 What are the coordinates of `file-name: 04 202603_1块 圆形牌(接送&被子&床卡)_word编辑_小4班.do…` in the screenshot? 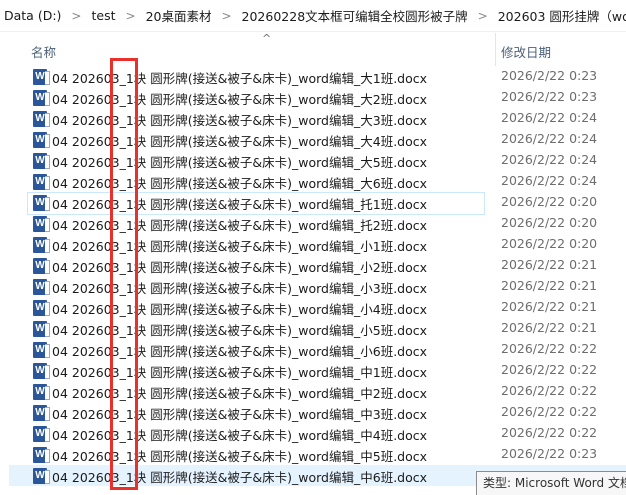 It's located at (239, 308).